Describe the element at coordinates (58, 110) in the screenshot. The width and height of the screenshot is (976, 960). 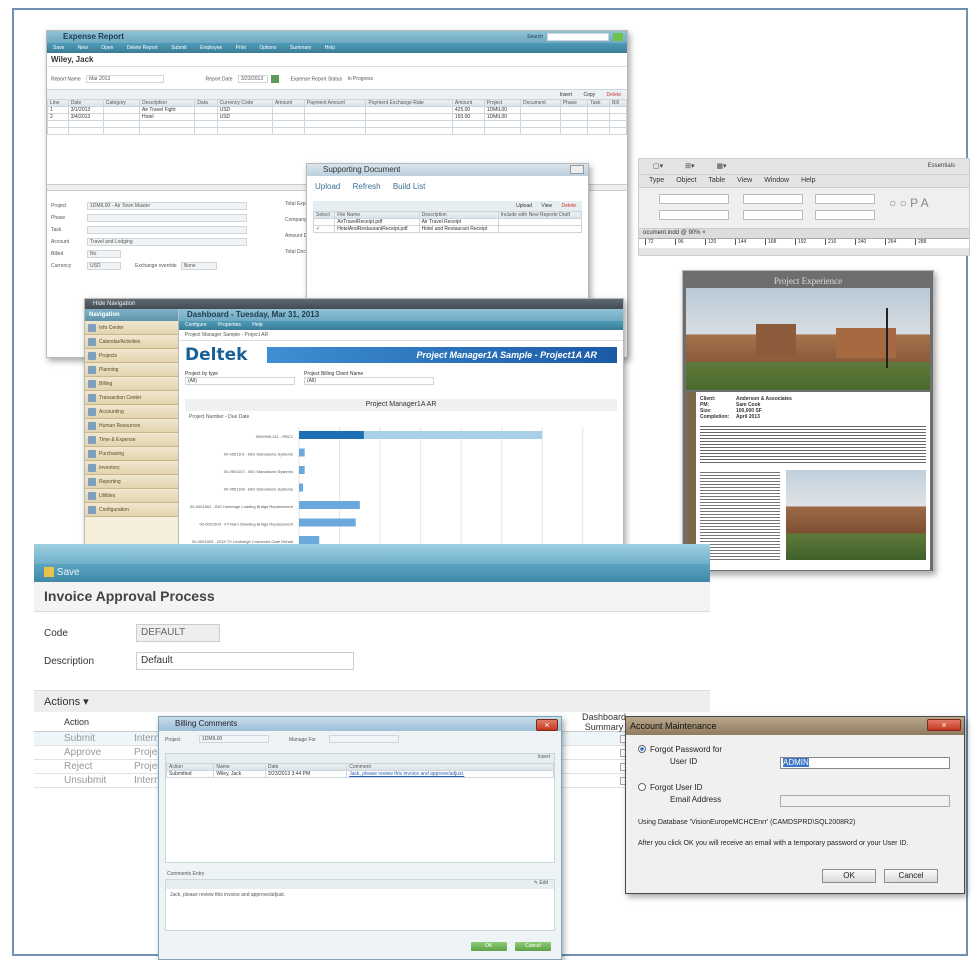
I see `table-cell: 1` at that location.